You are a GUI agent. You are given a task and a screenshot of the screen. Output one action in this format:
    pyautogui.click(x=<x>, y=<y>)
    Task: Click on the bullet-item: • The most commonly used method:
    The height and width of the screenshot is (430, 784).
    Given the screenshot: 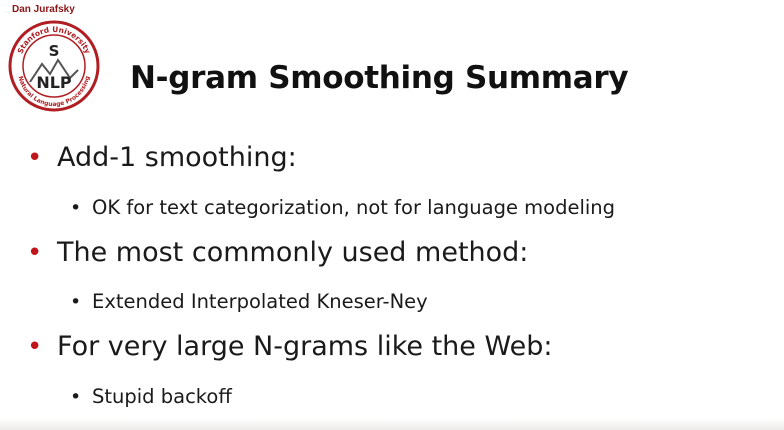 What is the action you would take?
    pyautogui.click(x=277, y=252)
    